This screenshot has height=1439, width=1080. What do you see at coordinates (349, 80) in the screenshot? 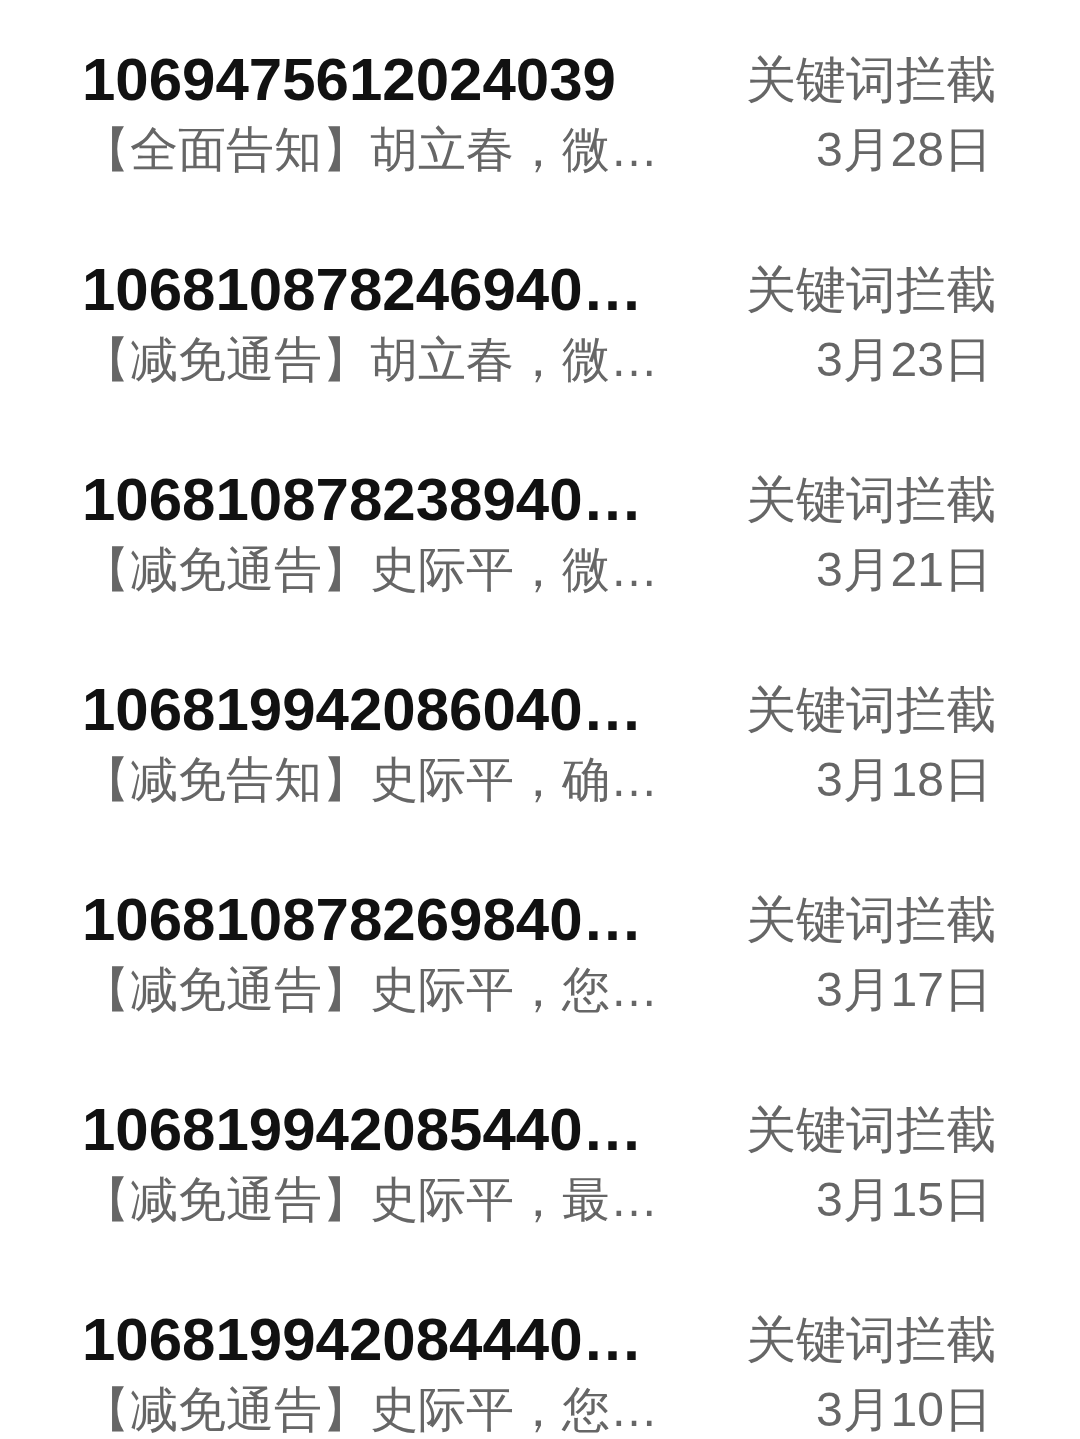
I see `sender-number: 1069475612024039` at bounding box center [349, 80].